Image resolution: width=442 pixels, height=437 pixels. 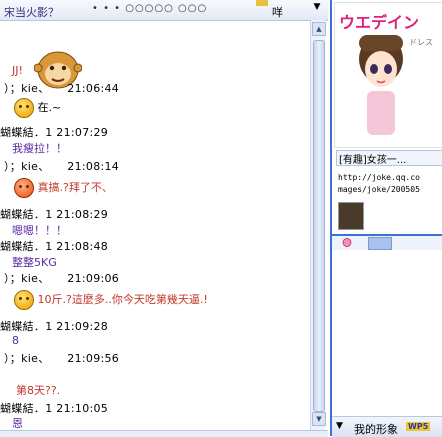 What do you see at coordinates (317, 9) in the screenshot?
I see `toolbar-menu-arrow-icon: ▼` at bounding box center [317, 9].